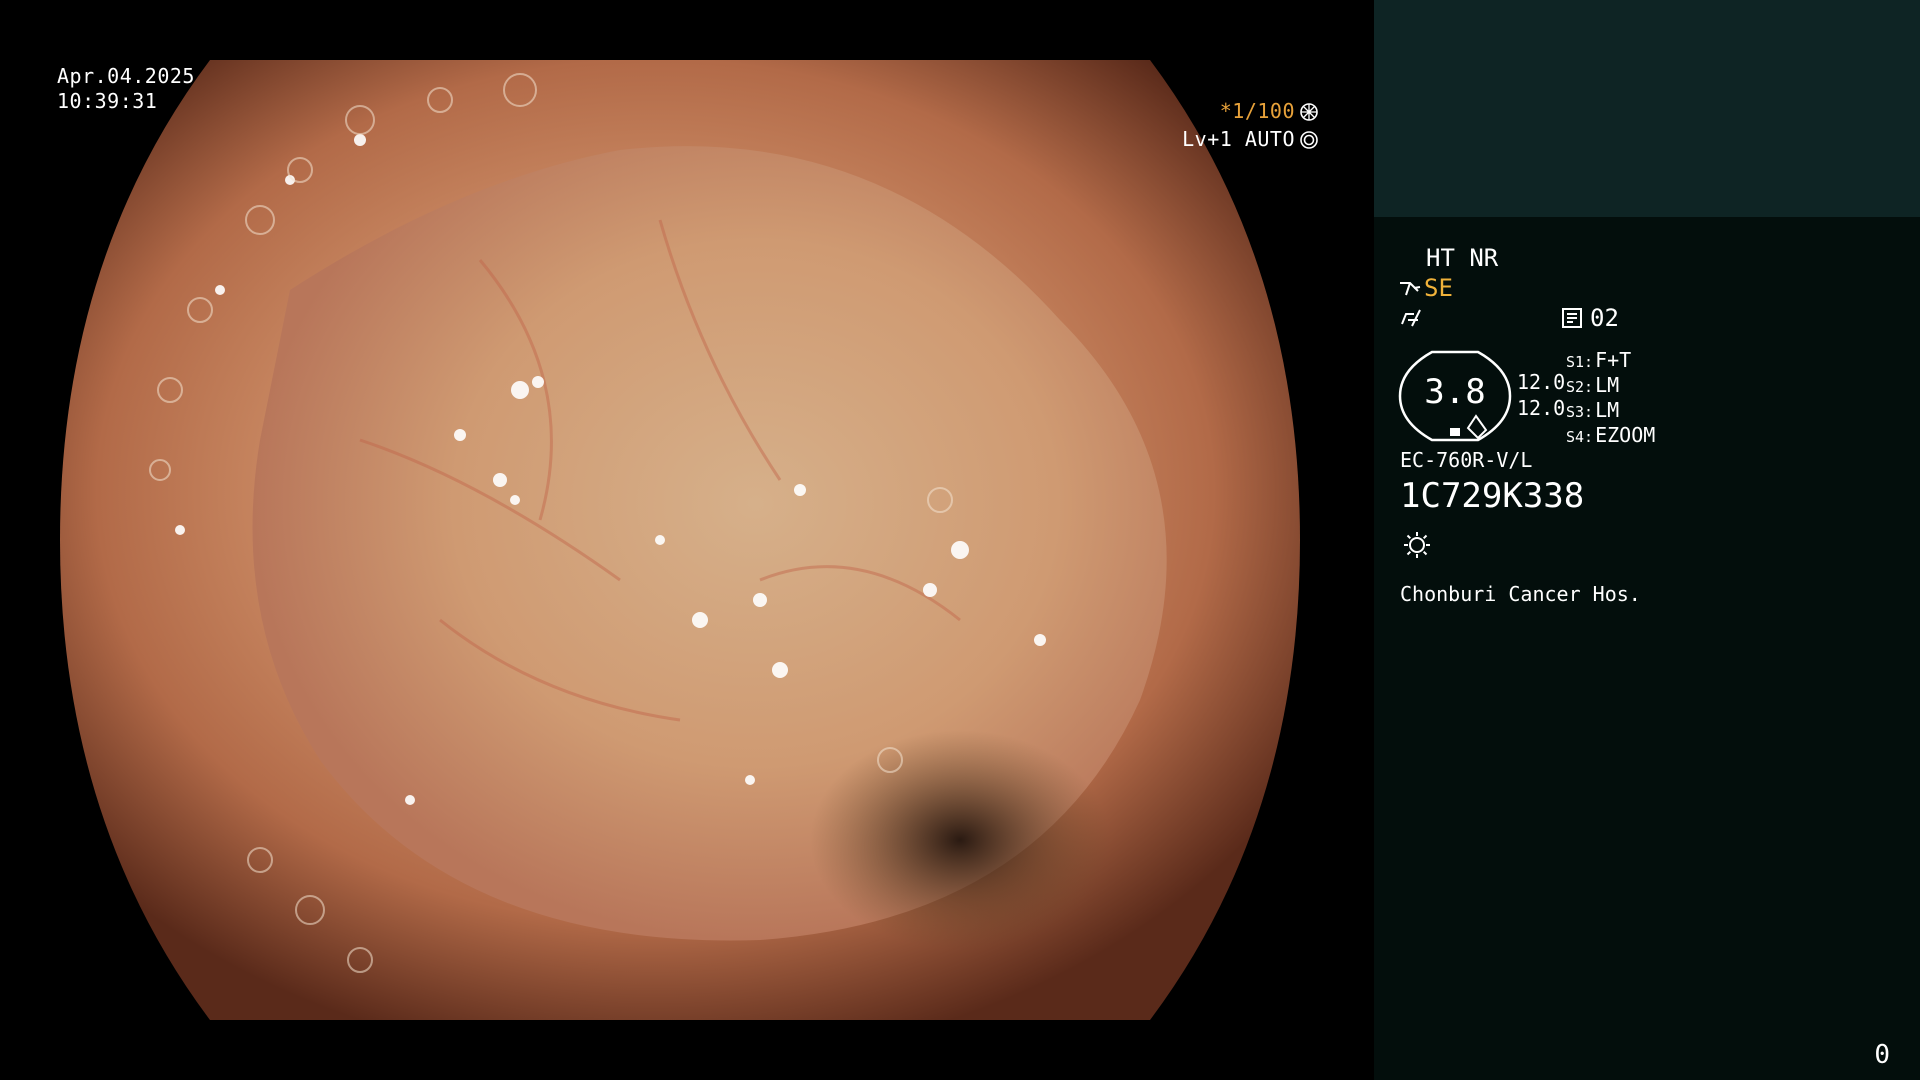 This screenshot has height=1080, width=1920. I want to click on card-number-value: 02, so click(1604, 318).